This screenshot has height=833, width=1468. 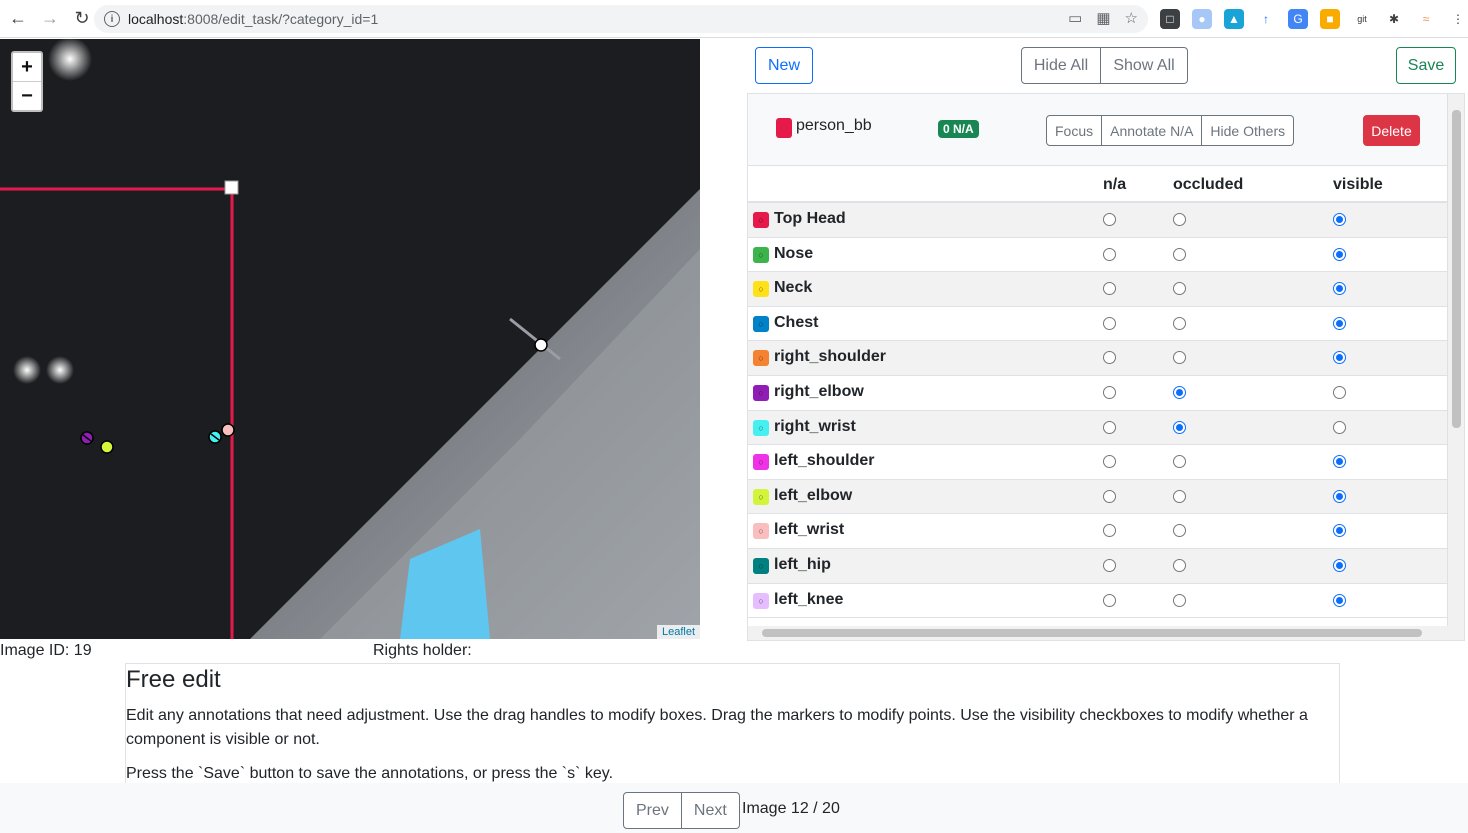 What do you see at coordinates (1455, 367) in the screenshot?
I see `vertical-scrollbar` at bounding box center [1455, 367].